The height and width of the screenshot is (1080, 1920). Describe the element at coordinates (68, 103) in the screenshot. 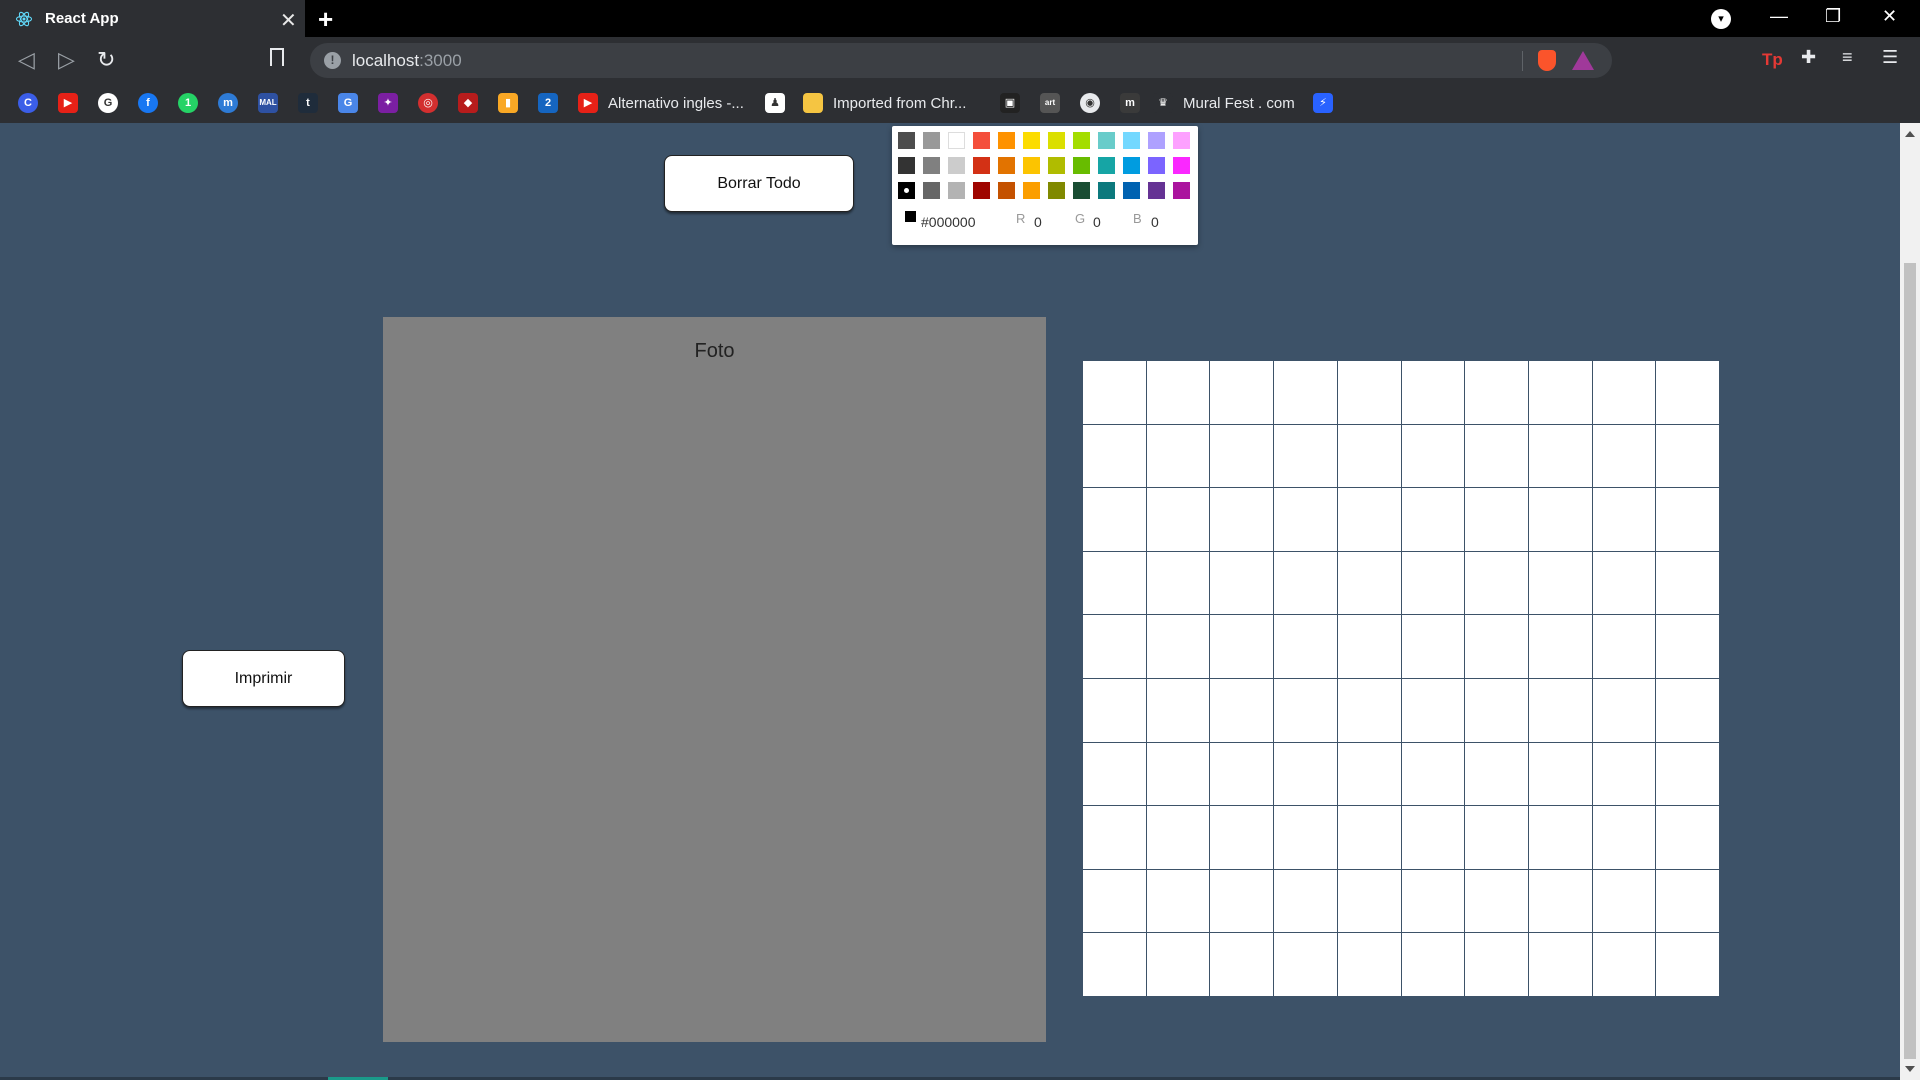

I see `bookmark-item: ▶` at that location.